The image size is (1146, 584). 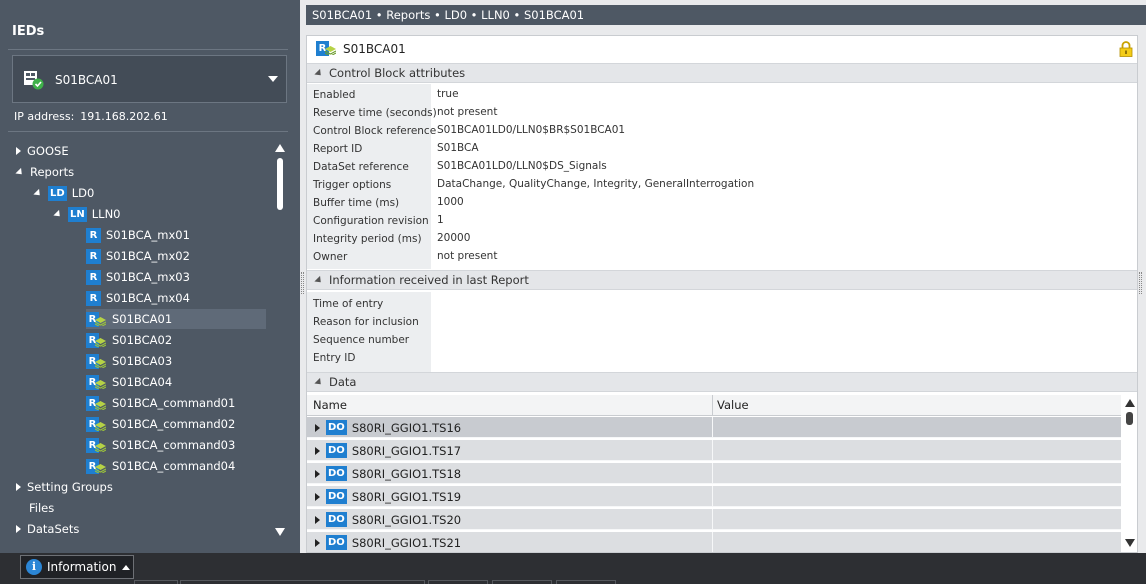 What do you see at coordinates (722, 73) in the screenshot?
I see `section-control-block: Control Block attributes` at bounding box center [722, 73].